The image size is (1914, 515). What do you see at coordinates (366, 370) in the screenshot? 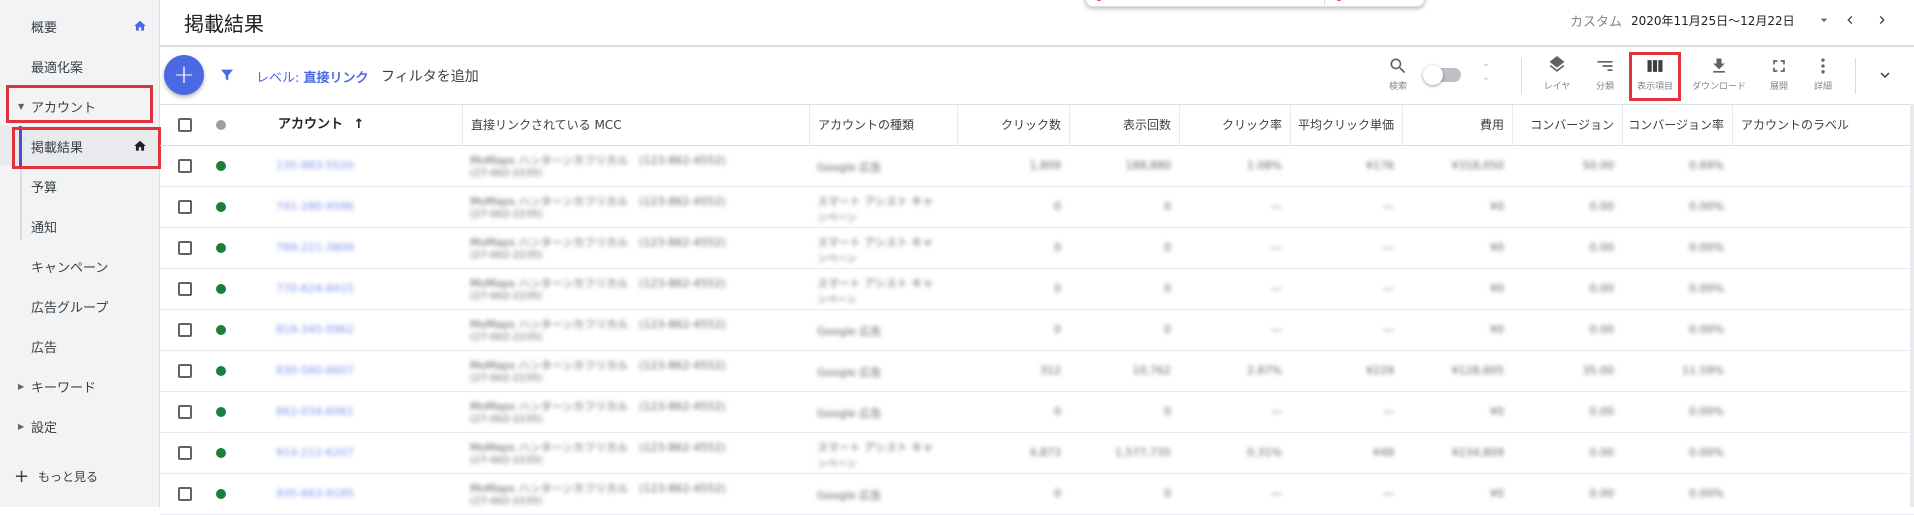
I see `cell-account: 830-580-6607` at bounding box center [366, 370].